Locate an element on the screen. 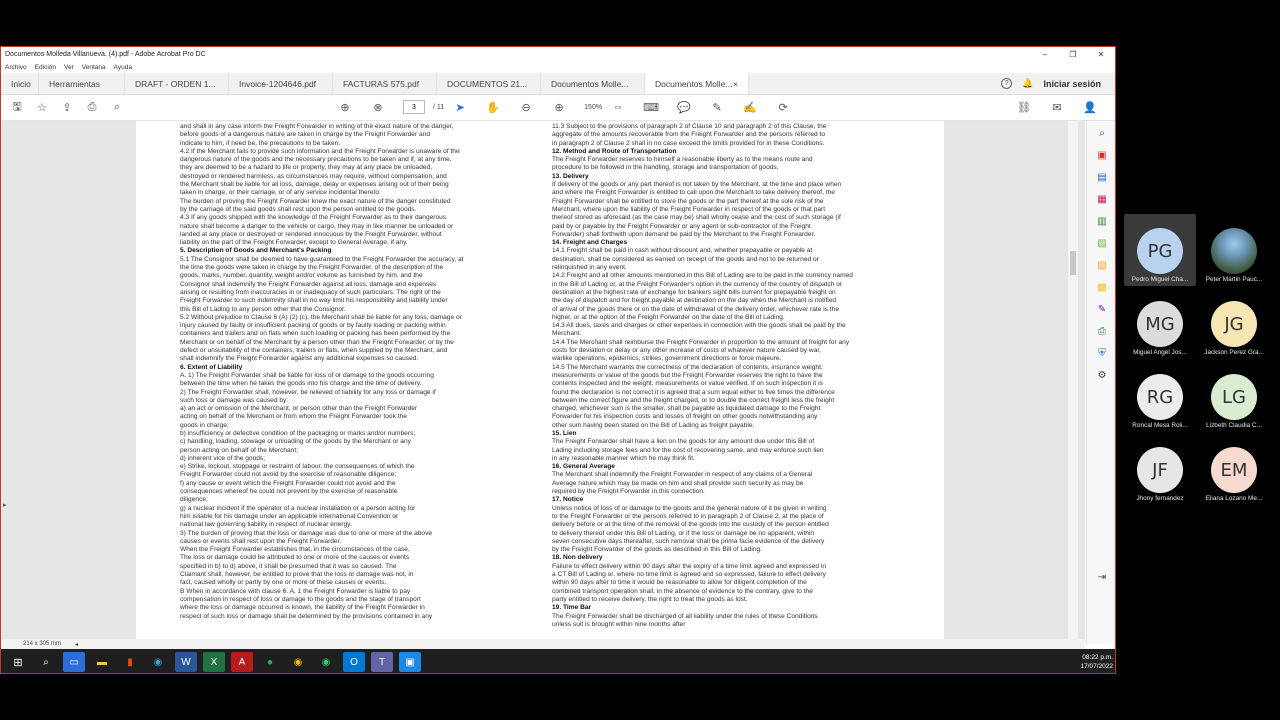 The width and height of the screenshot is (1280, 720). office-icon: ▮ is located at coordinates (130, 662).